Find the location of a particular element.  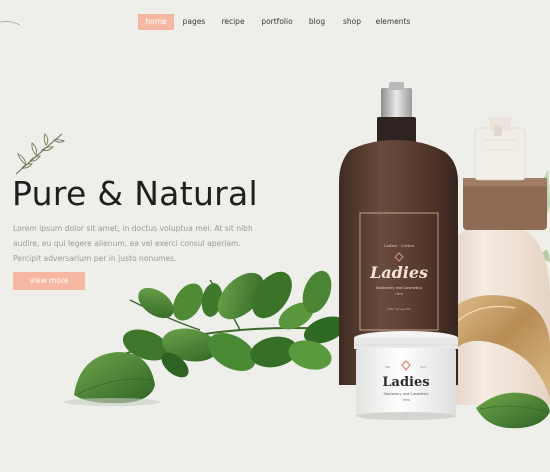

svg-text: Ladies · Lotion is located at coordinates (399, 245).